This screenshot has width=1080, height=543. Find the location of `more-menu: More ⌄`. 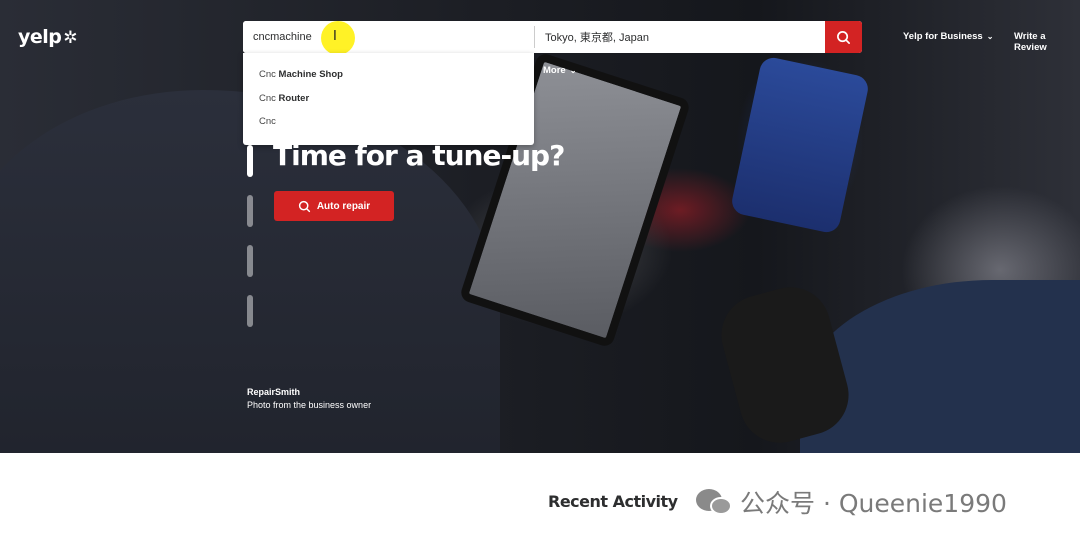

more-menu: More ⌄ is located at coordinates (559, 70).